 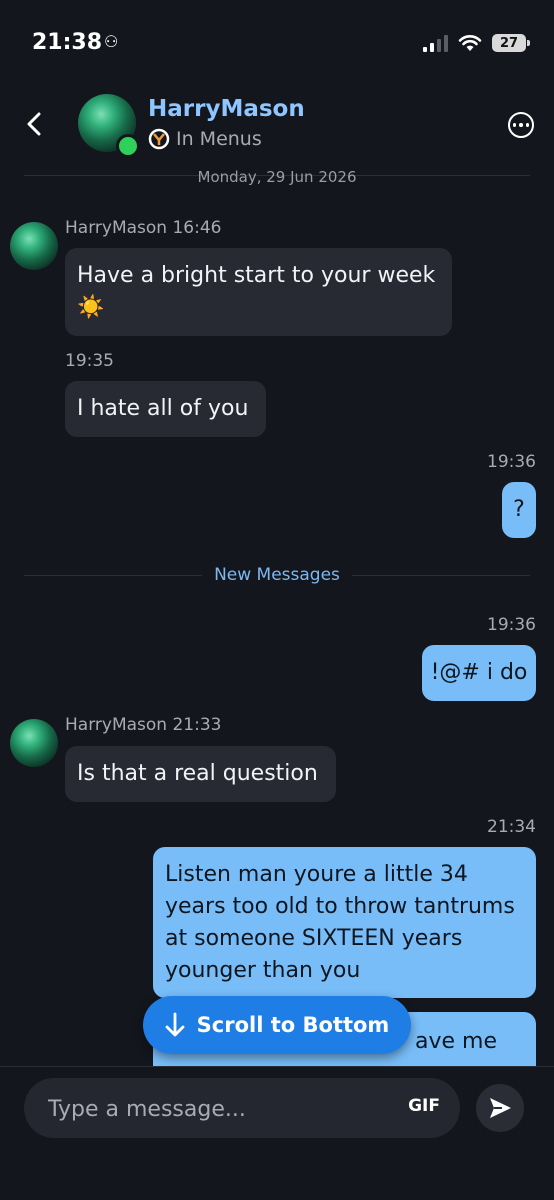 I want to click on message-text: I hate all of you, so click(x=163, y=408).